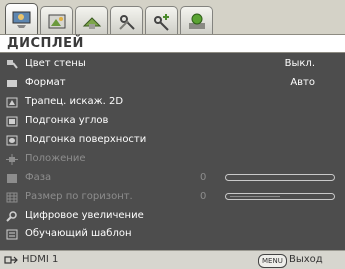 This screenshot has height=269, width=345. I want to click on status-bar: HDMI 1 MENU Выход, so click(172, 259).